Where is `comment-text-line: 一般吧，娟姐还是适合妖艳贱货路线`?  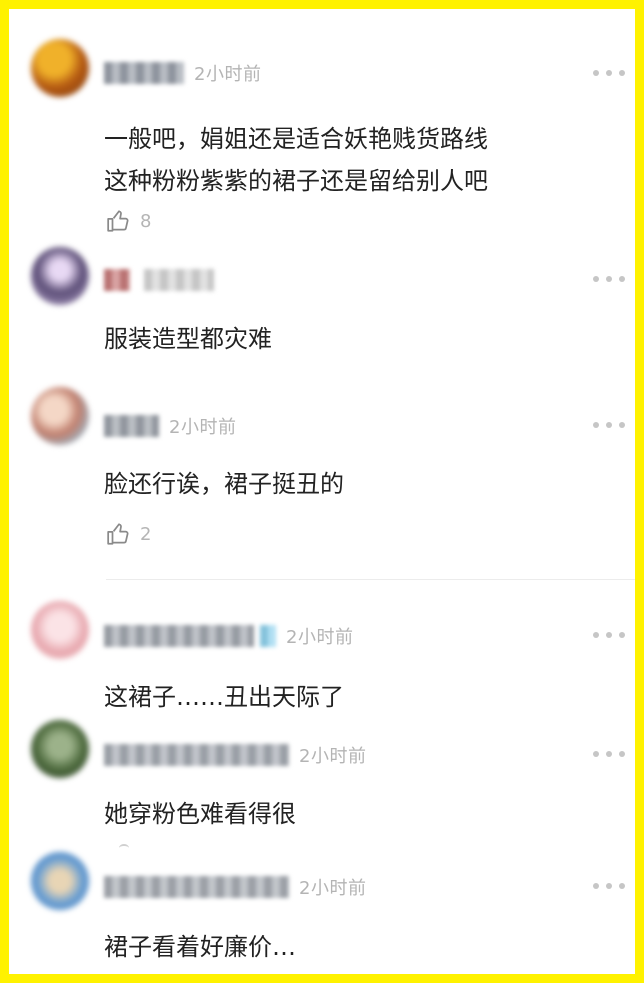
comment-text-line: 一般吧，娟姐还是适合妖艳贱货路线 is located at coordinates (296, 139).